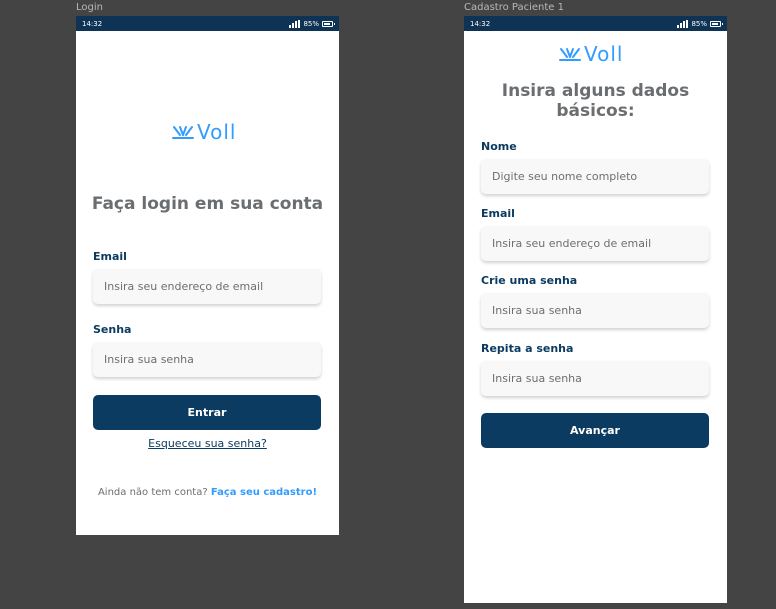  I want to click on signup-prompt-row: Ainda não tem conta? Faça seu cadastro!, so click(207, 492).